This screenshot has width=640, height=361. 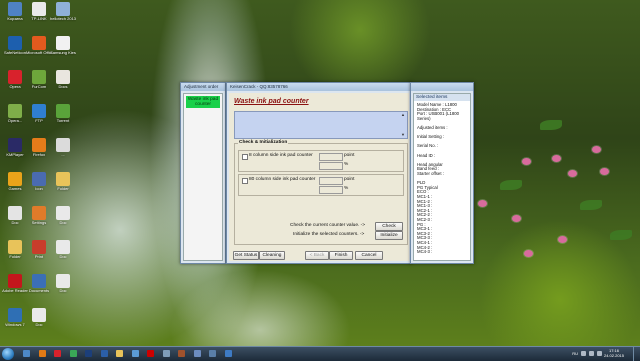 What do you see at coordinates (212, 354) in the screenshot?
I see `taskbar-app-app4` at bounding box center [212, 354].